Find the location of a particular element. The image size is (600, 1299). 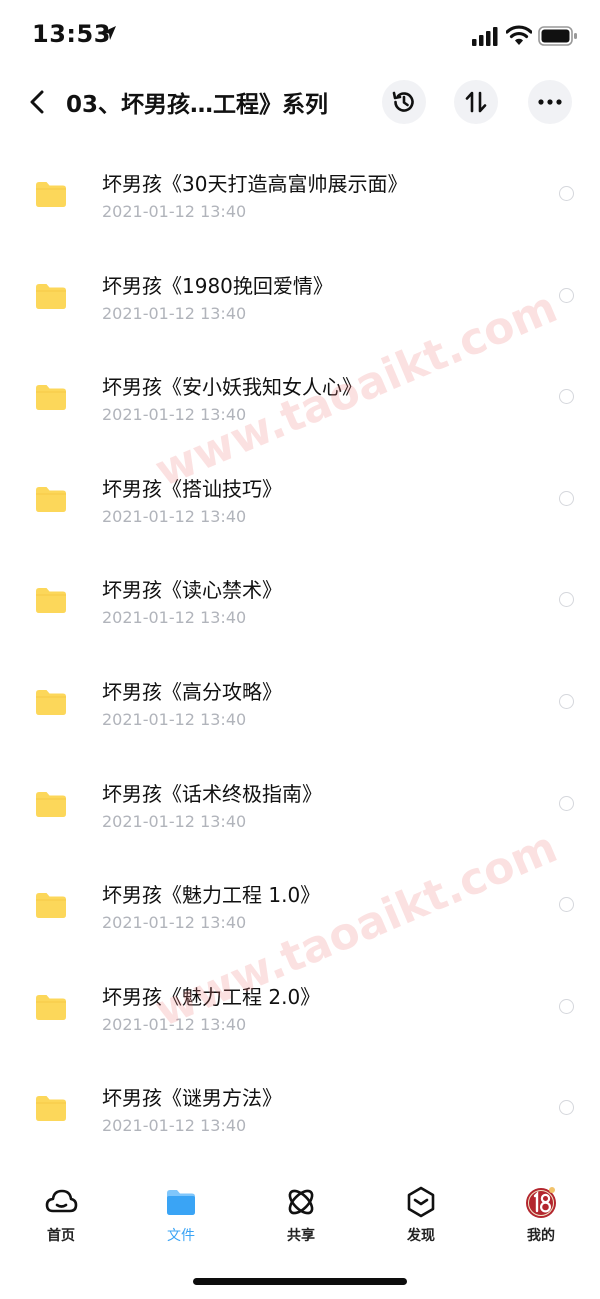

more-dots-icon is located at coordinates (550, 102).